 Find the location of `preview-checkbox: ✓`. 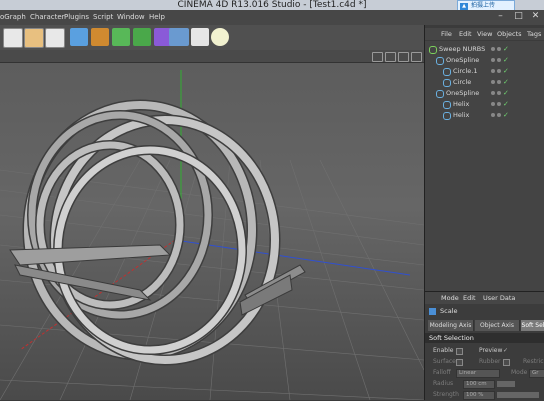

preview-checkbox: ✓ is located at coordinates (505, 351).